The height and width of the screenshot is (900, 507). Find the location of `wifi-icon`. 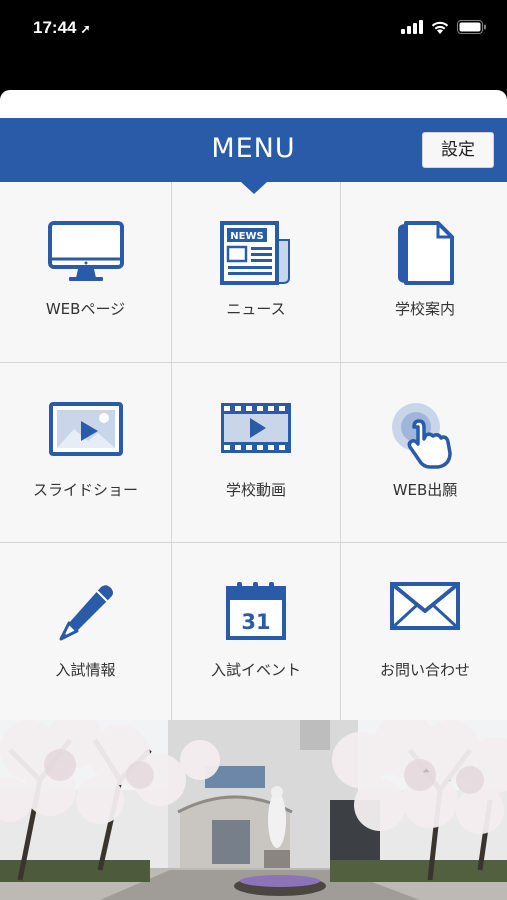

wifi-icon is located at coordinates (440, 27).